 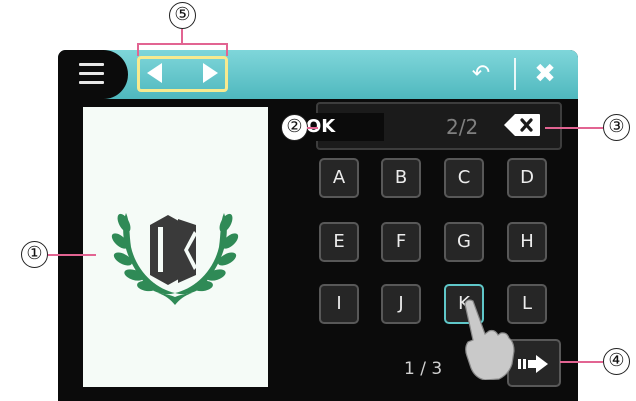 I want to click on callout-2: ②, so click(x=294, y=127).